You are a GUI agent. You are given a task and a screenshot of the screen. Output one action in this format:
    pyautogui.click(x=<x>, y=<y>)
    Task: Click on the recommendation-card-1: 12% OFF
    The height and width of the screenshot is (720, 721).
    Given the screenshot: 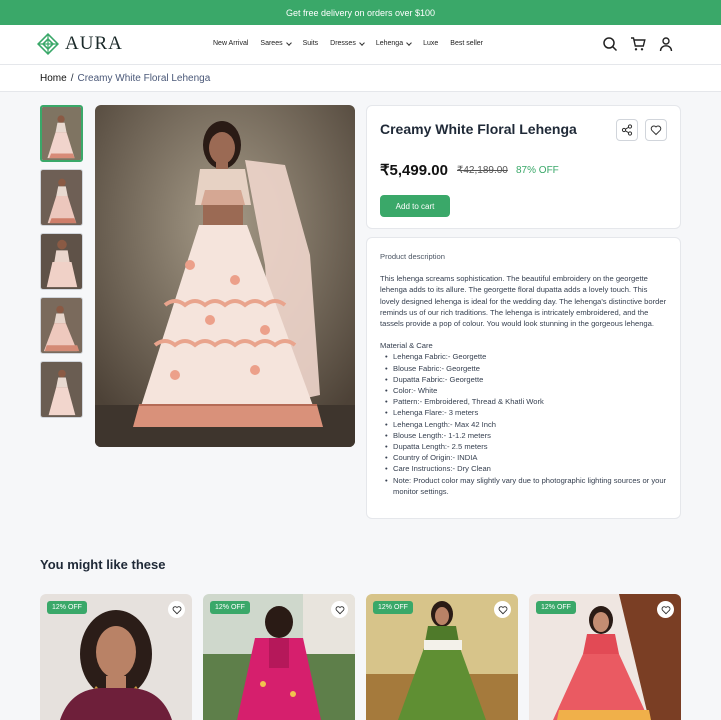 What is the action you would take?
    pyautogui.click(x=116, y=657)
    